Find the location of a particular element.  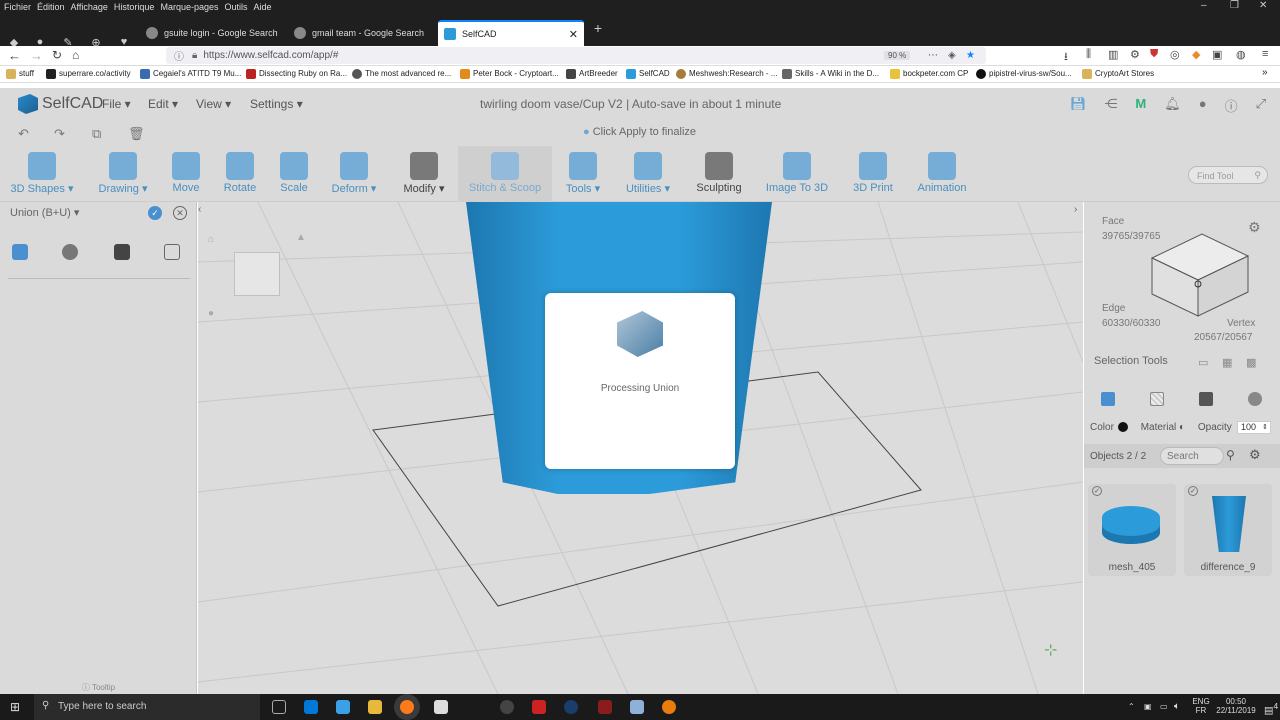

tool-scale: Scale is located at coordinates (294, 173).